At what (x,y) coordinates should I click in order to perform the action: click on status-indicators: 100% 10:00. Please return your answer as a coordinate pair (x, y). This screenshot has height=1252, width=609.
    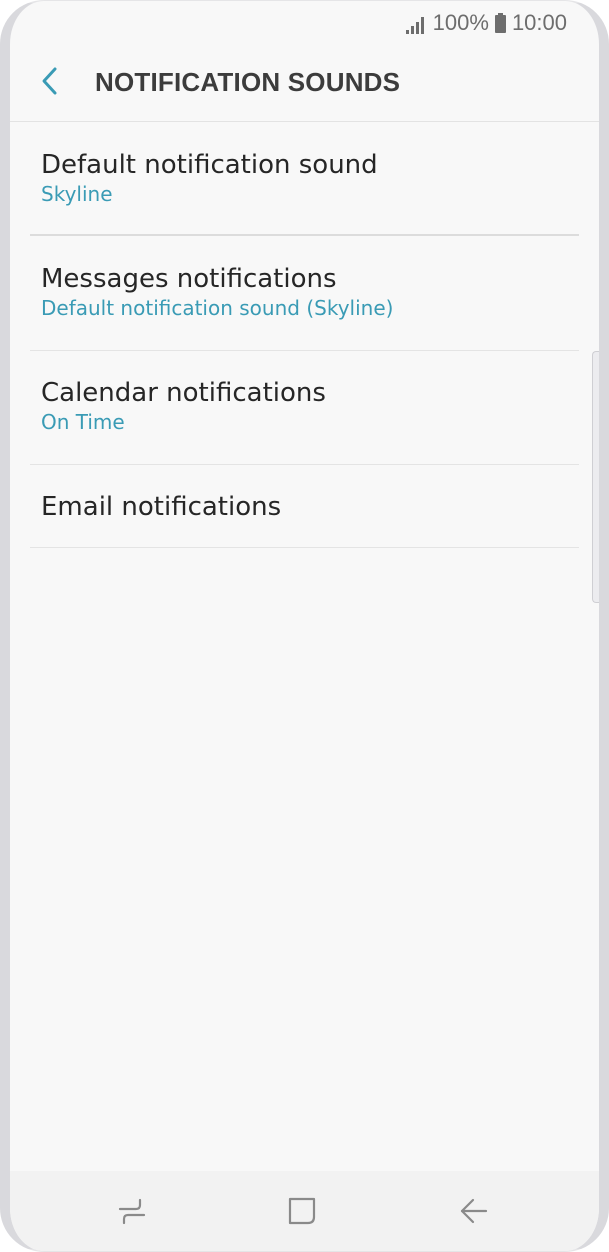
    Looking at the image, I should click on (486, 23).